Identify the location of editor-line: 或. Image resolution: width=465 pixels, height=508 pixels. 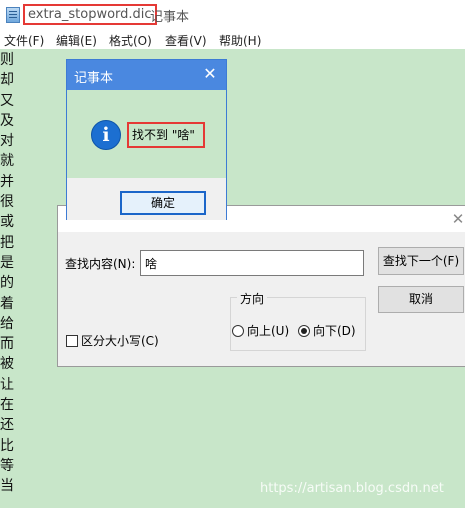
(7, 222).